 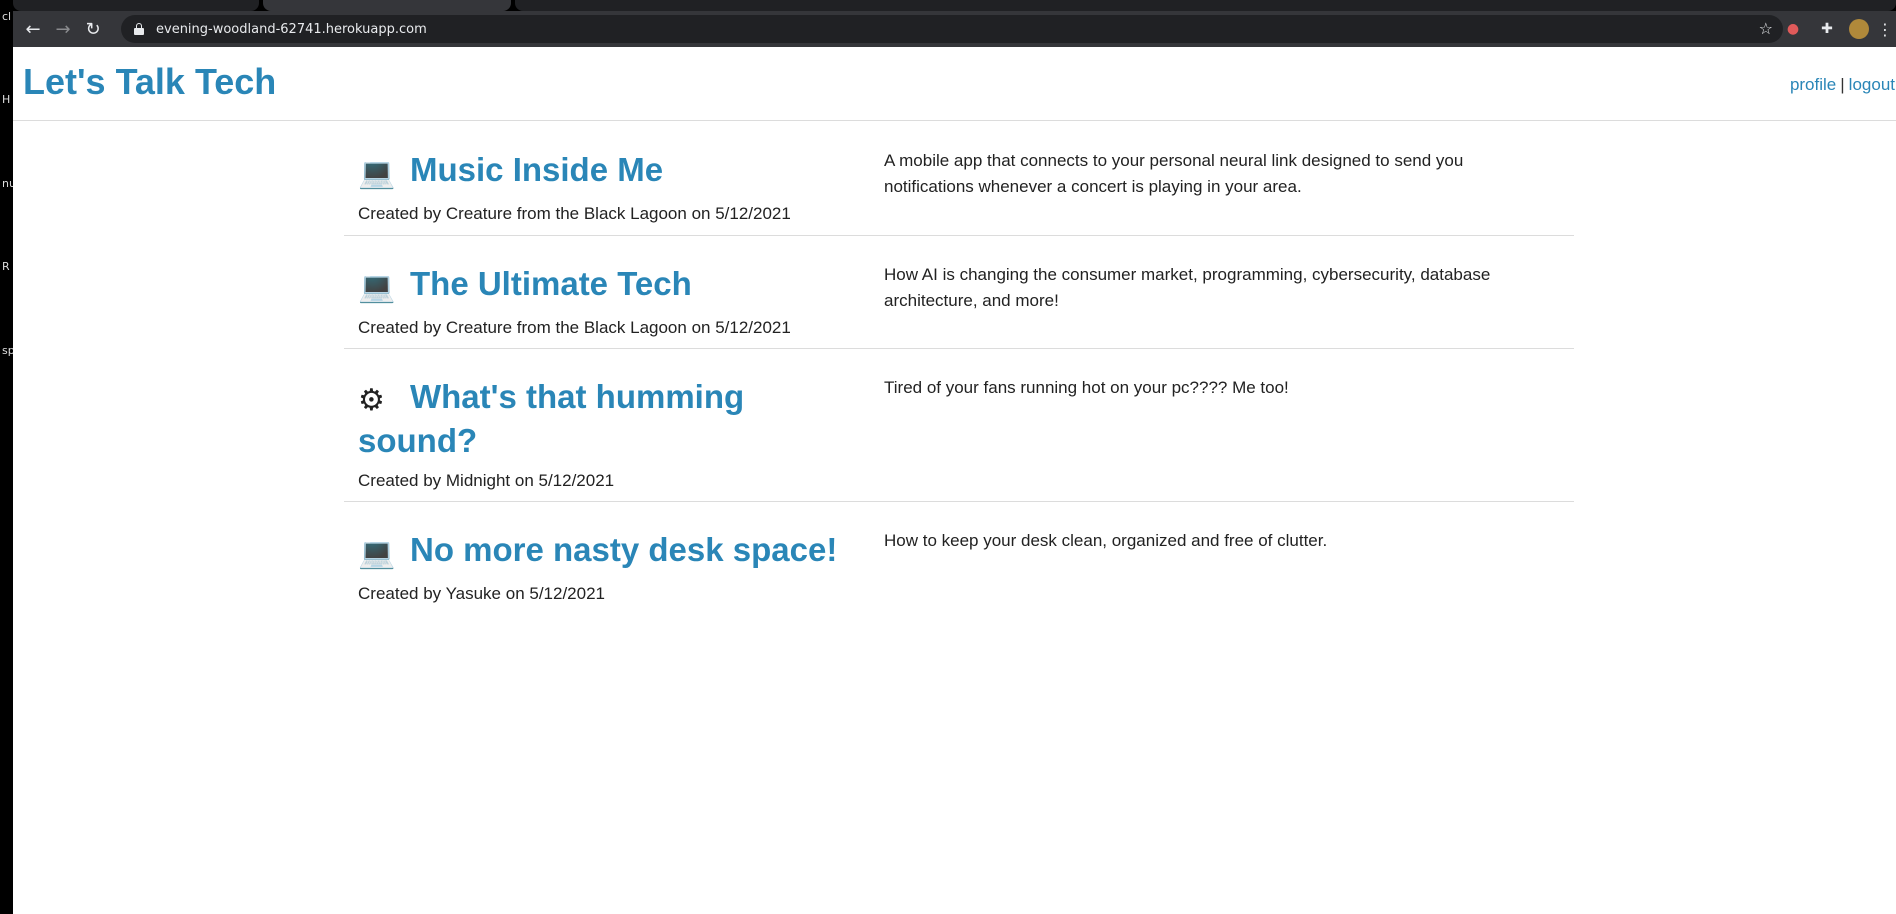 I want to click on arrow-left-icon: ←, so click(x=33, y=29).